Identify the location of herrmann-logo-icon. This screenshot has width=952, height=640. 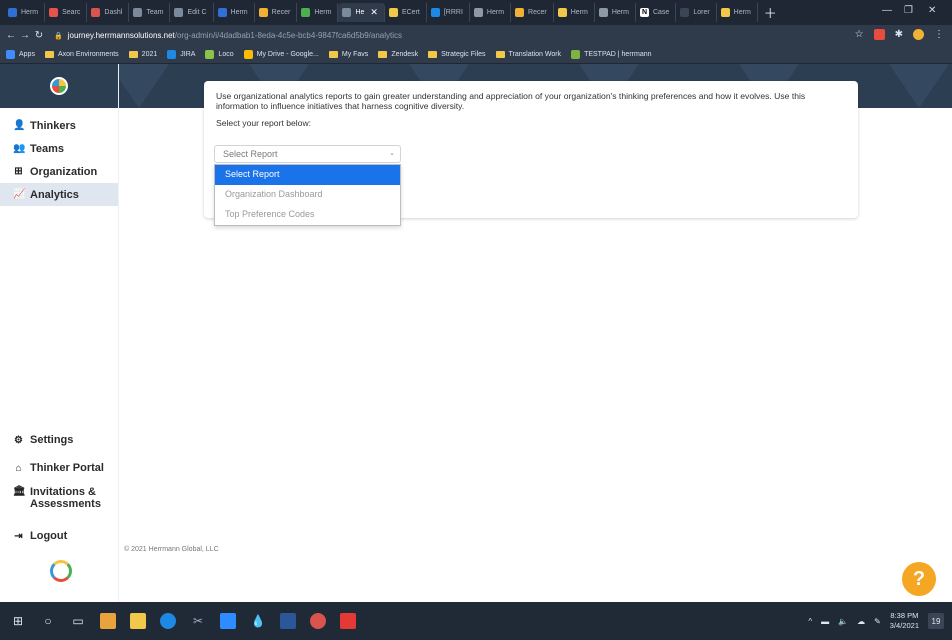
(59, 86).